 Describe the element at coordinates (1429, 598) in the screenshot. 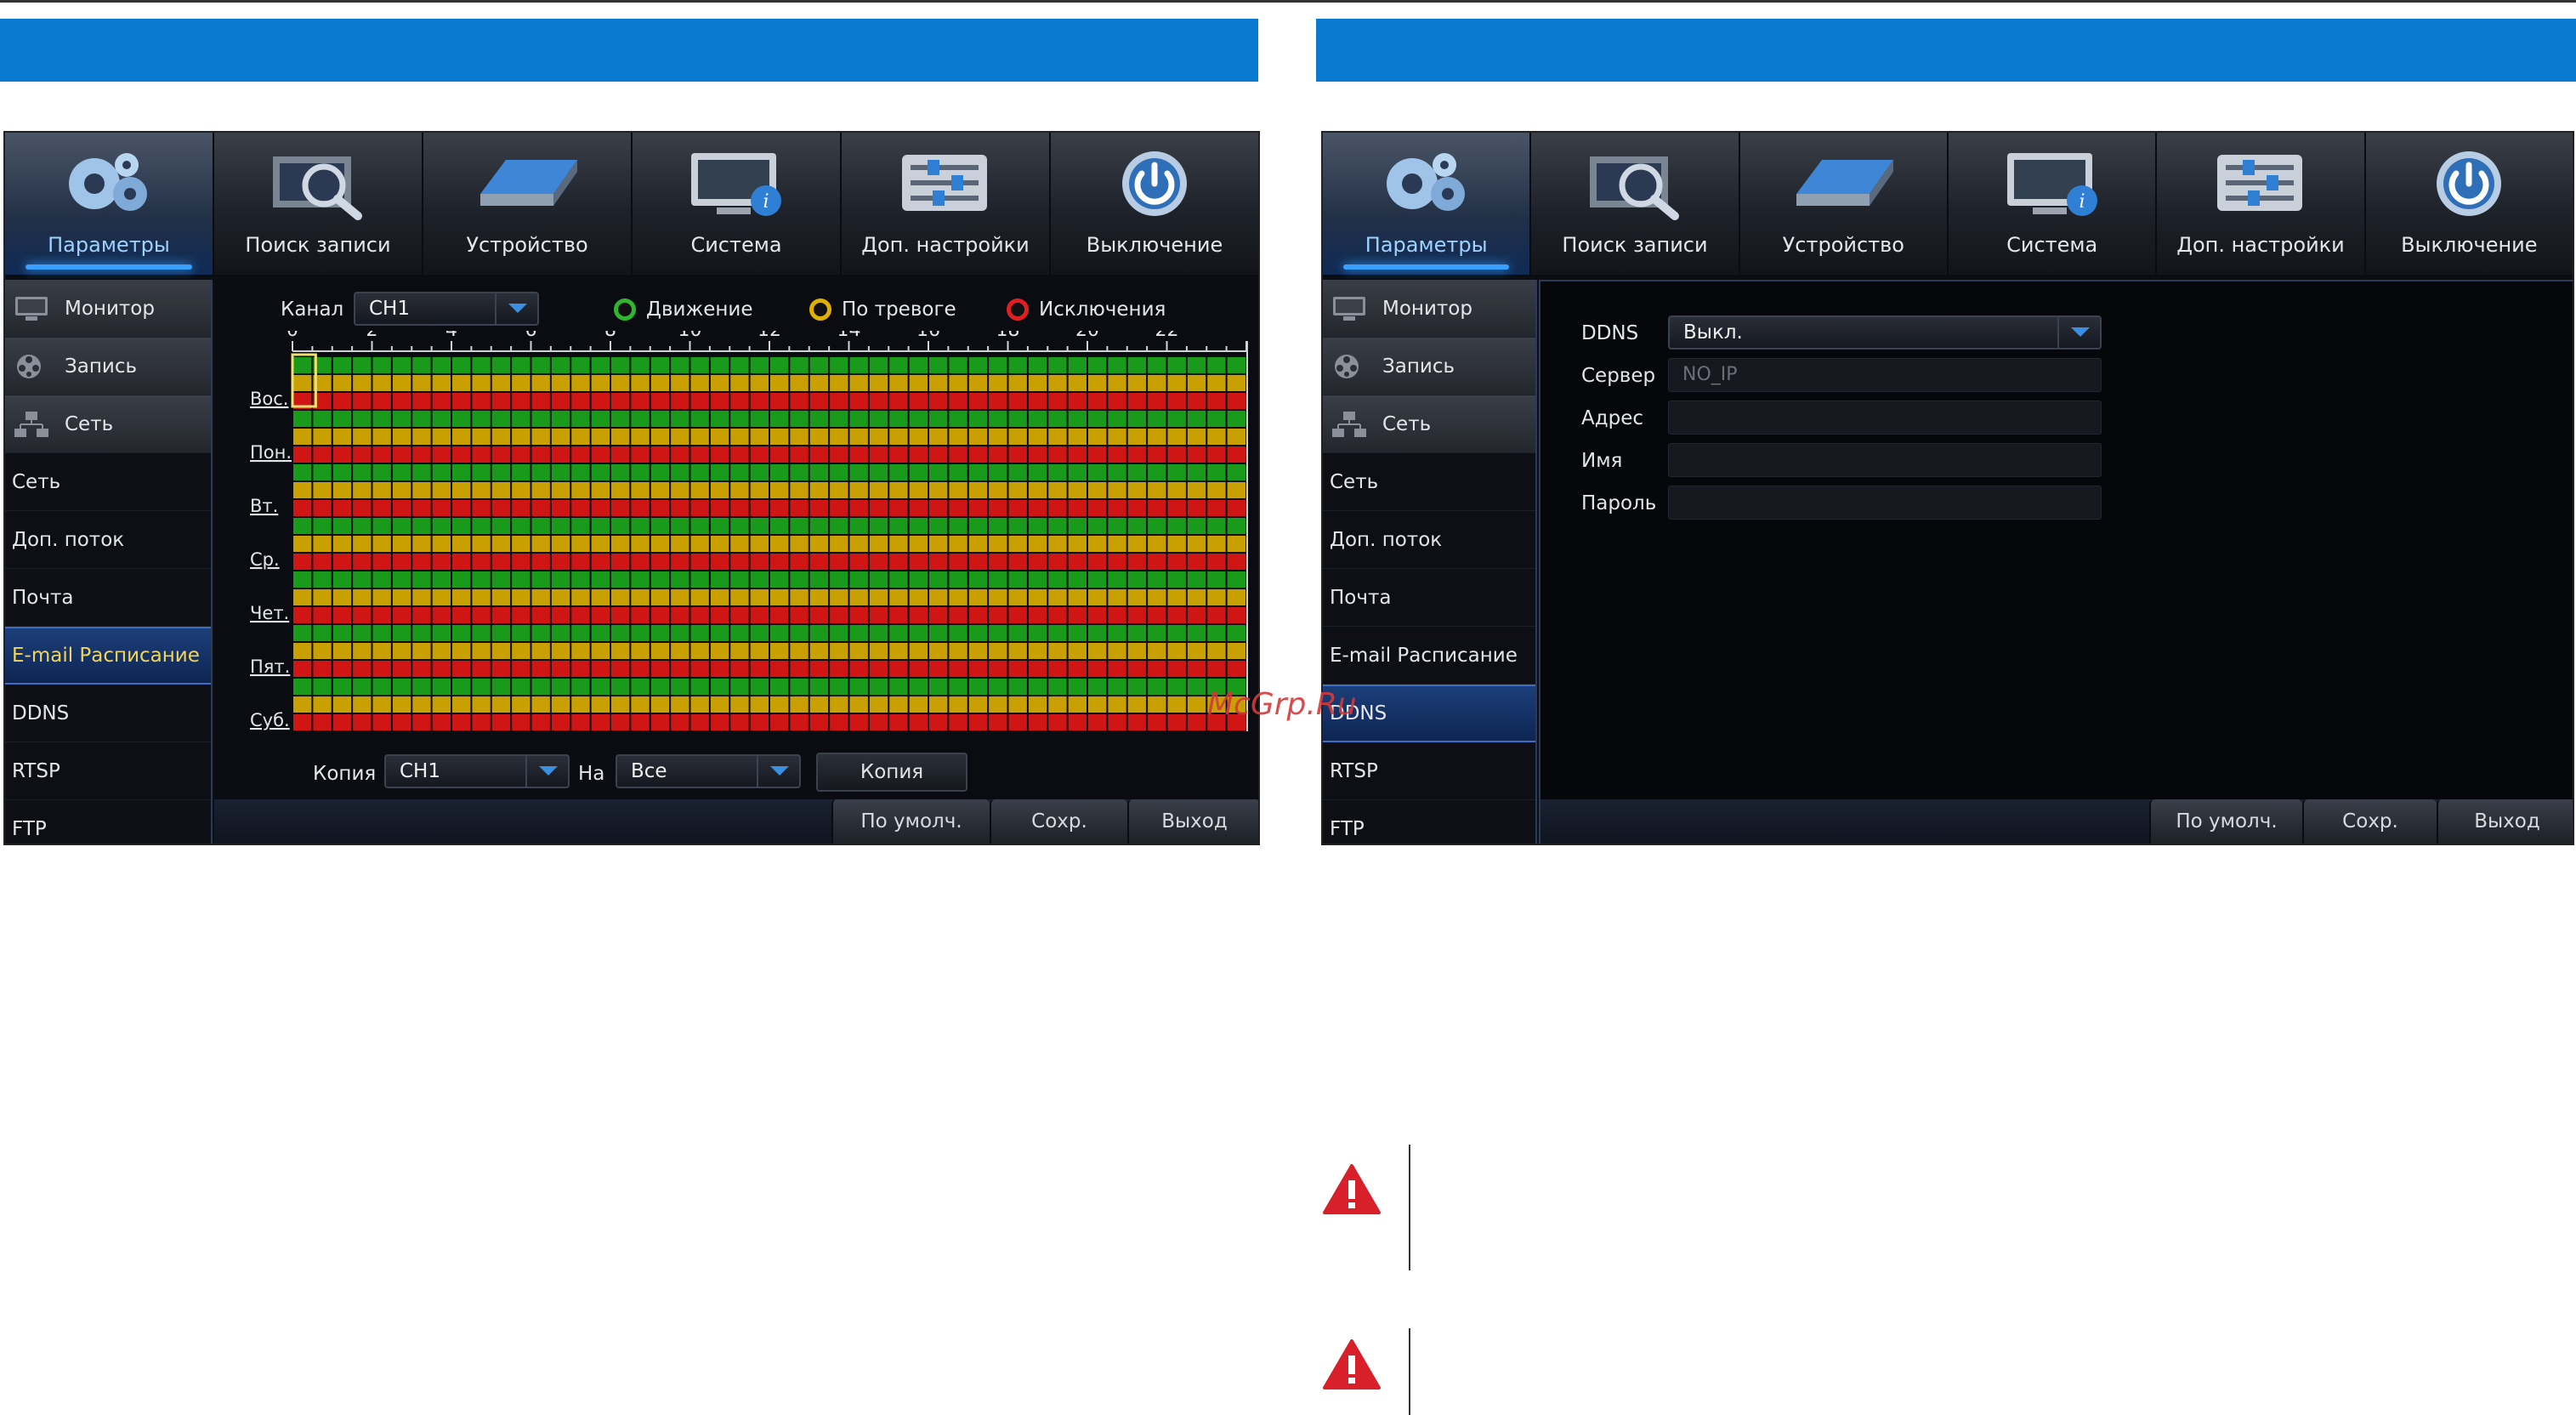

I see `sidebar-item-mail: Почта` at that location.